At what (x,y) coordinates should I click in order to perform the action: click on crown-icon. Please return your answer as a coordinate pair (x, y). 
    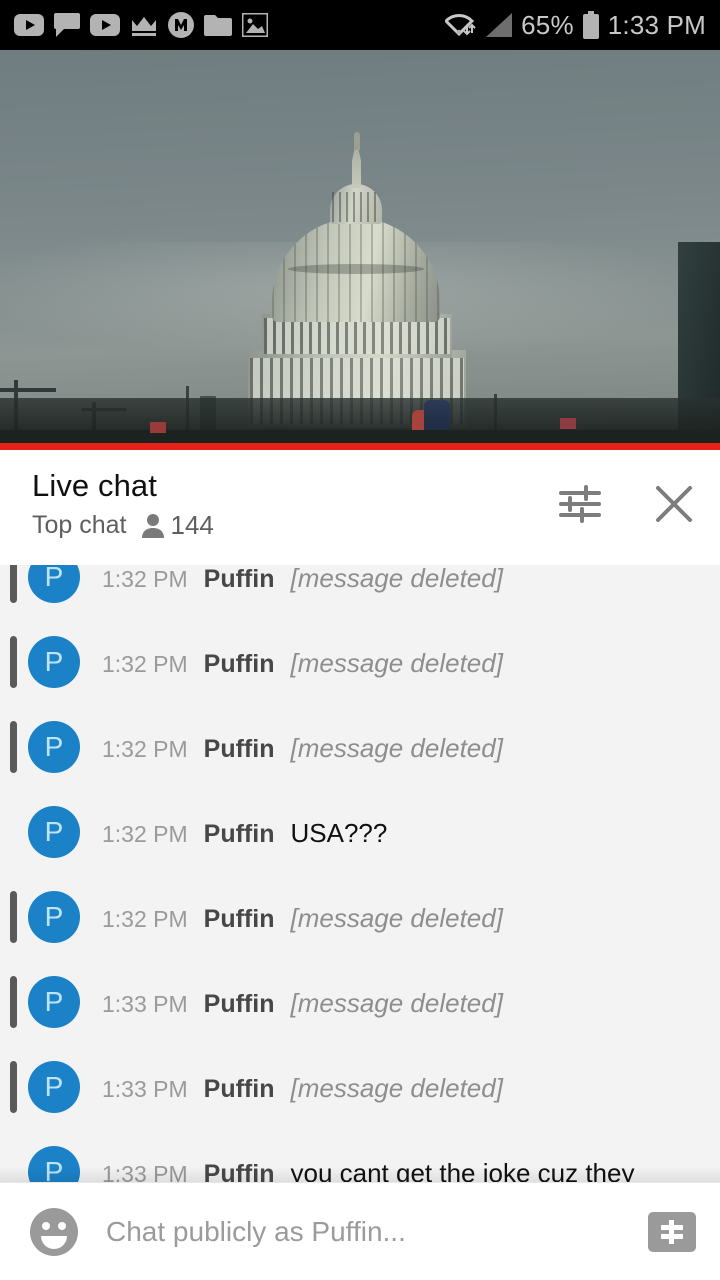
    Looking at the image, I should click on (144, 26).